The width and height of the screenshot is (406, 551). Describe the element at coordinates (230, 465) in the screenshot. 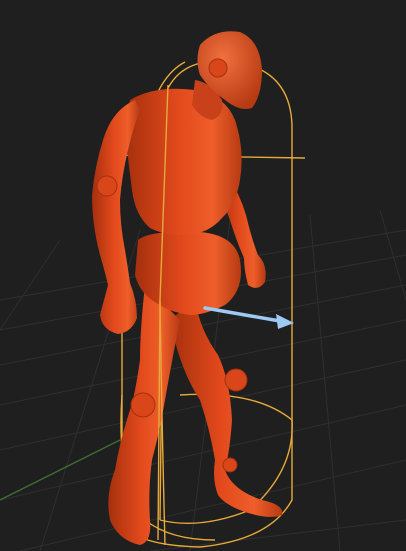

I see `ankle-joint` at that location.